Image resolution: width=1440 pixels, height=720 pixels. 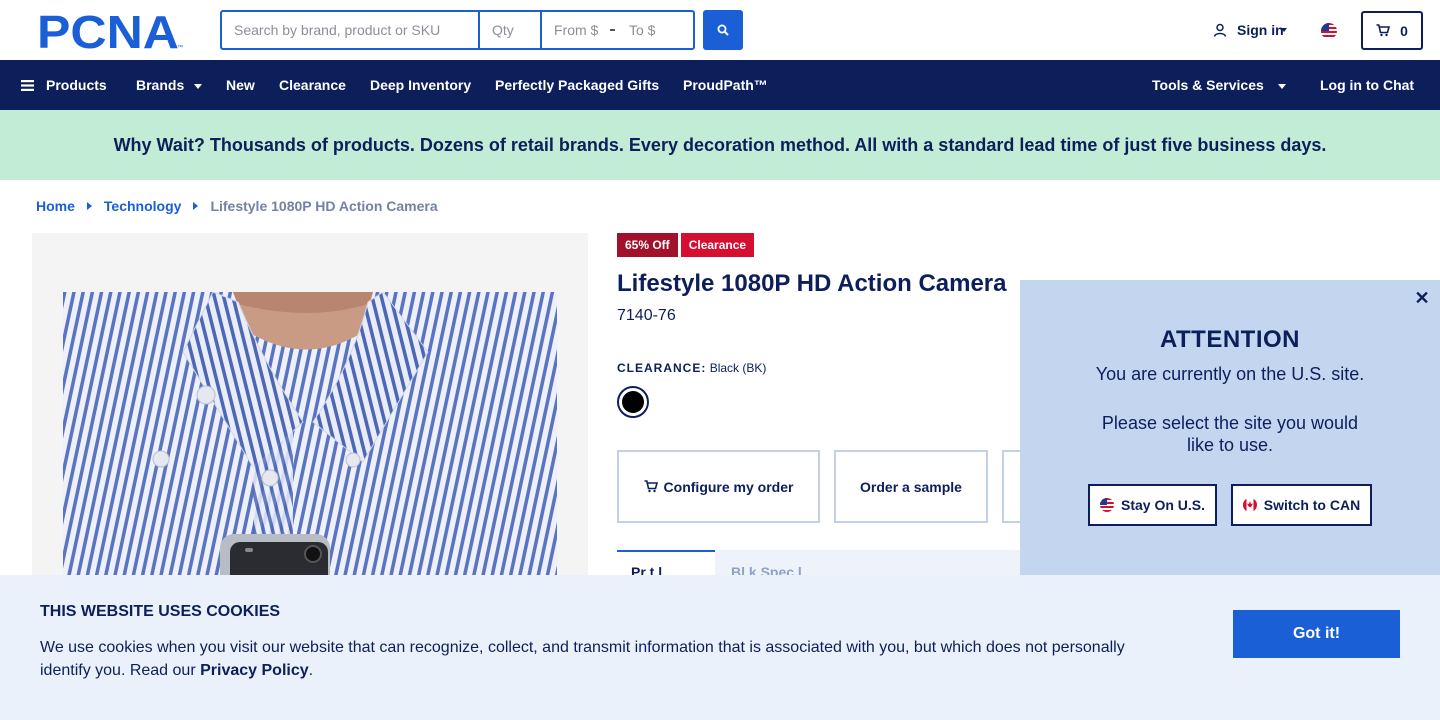 I want to click on pcna-logo: PCNA ™, so click(x=110, y=32).